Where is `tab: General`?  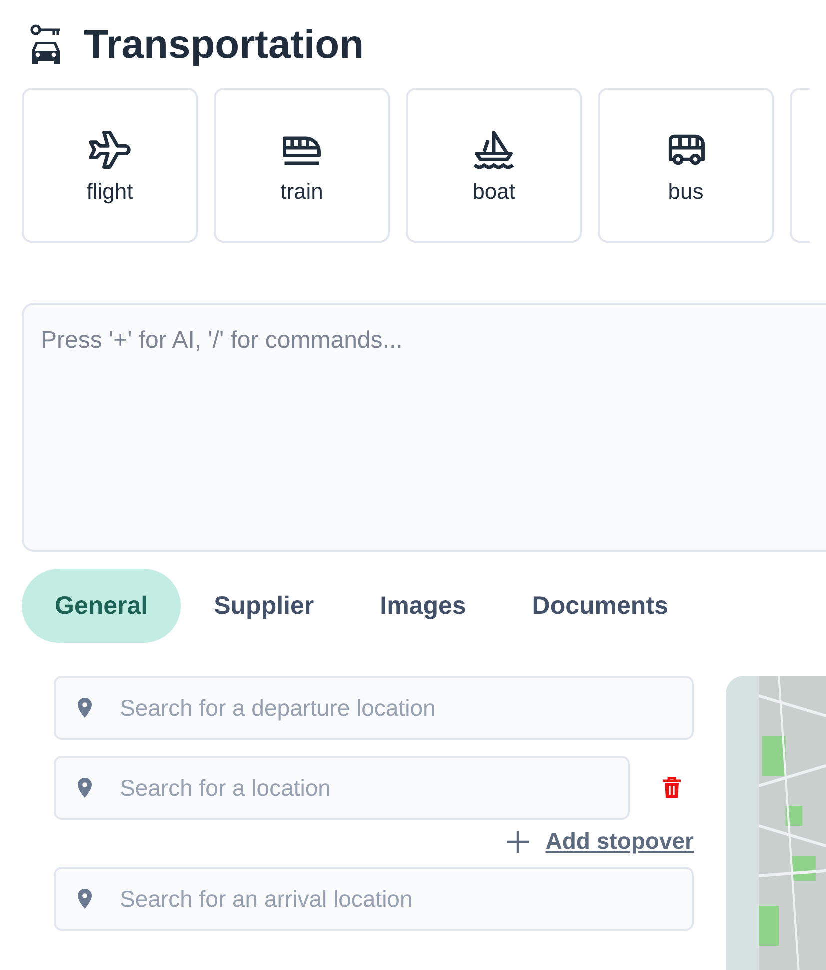 tab: General is located at coordinates (102, 606).